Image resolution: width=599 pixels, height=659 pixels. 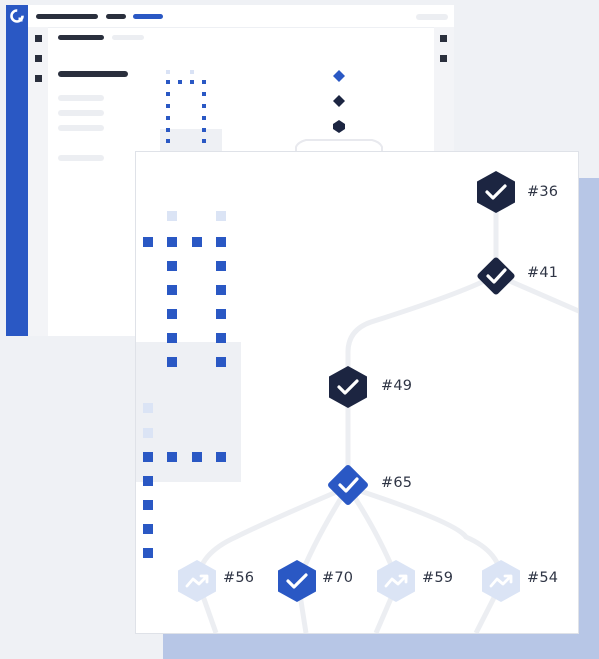 What do you see at coordinates (128, 37) in the screenshot?
I see `page-subtitle-placeholder` at bounding box center [128, 37].